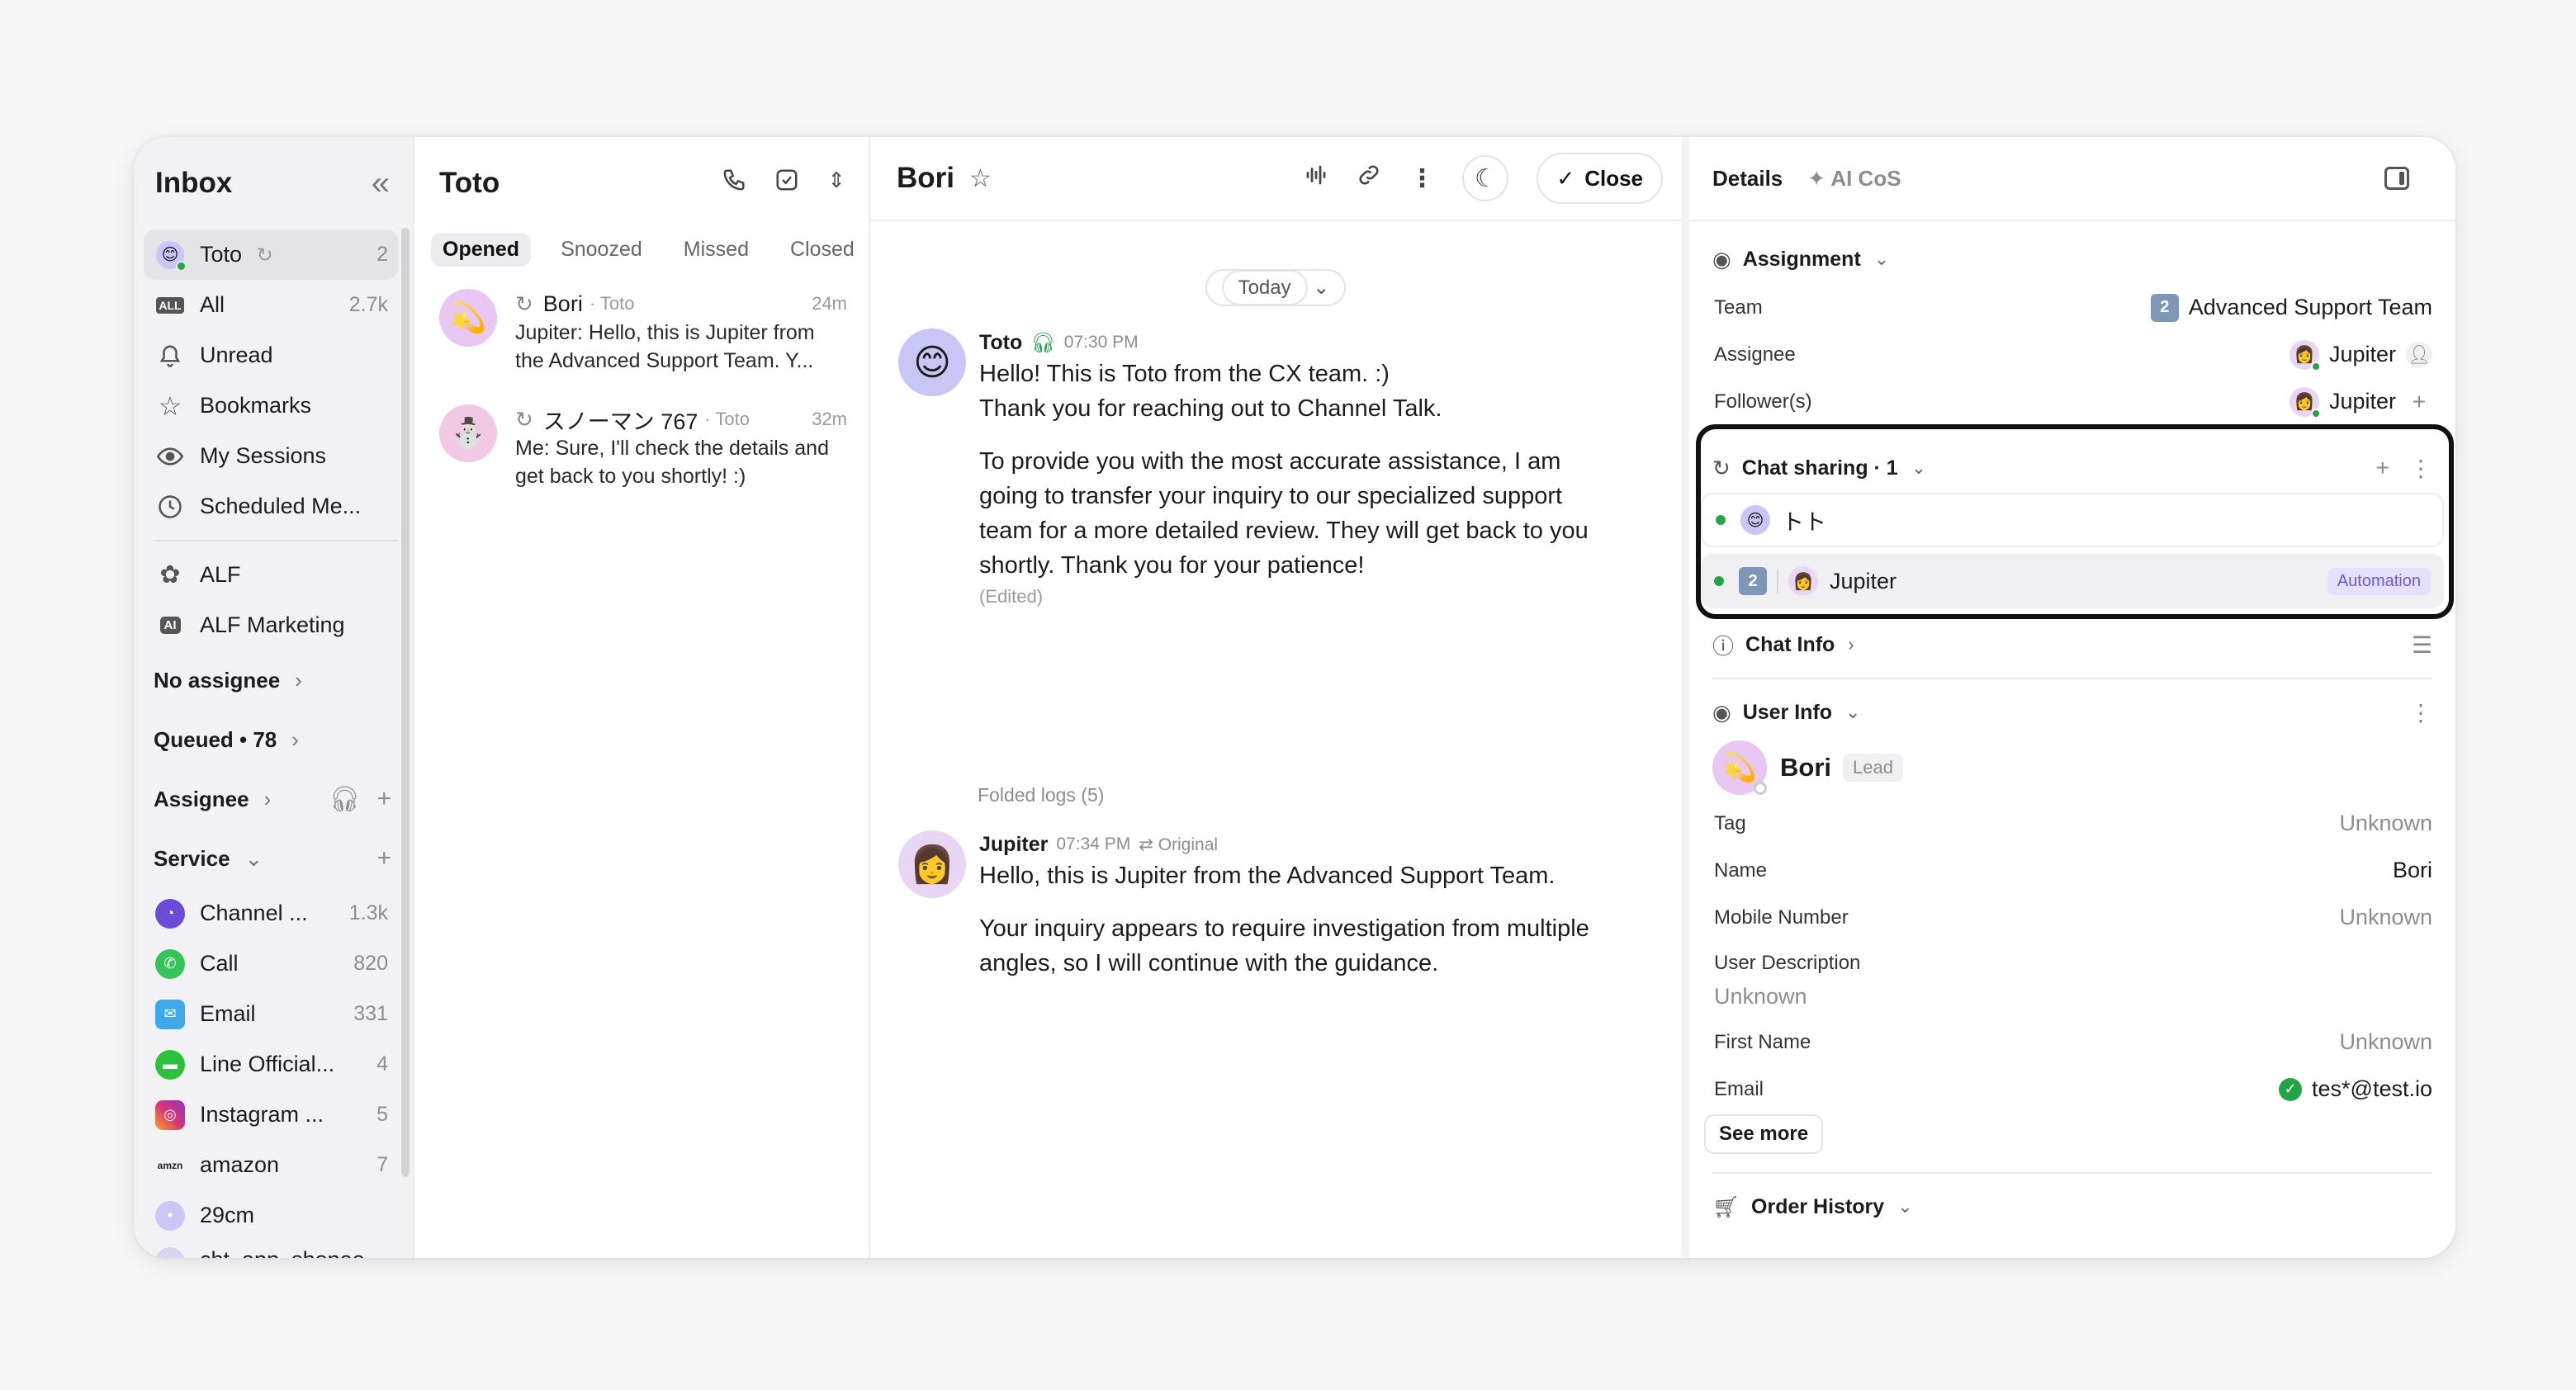 This screenshot has height=1390, width=2576. Describe the element at coordinates (256, 405) in the screenshot. I see `sidebar-item-label: Bookmarks` at that location.